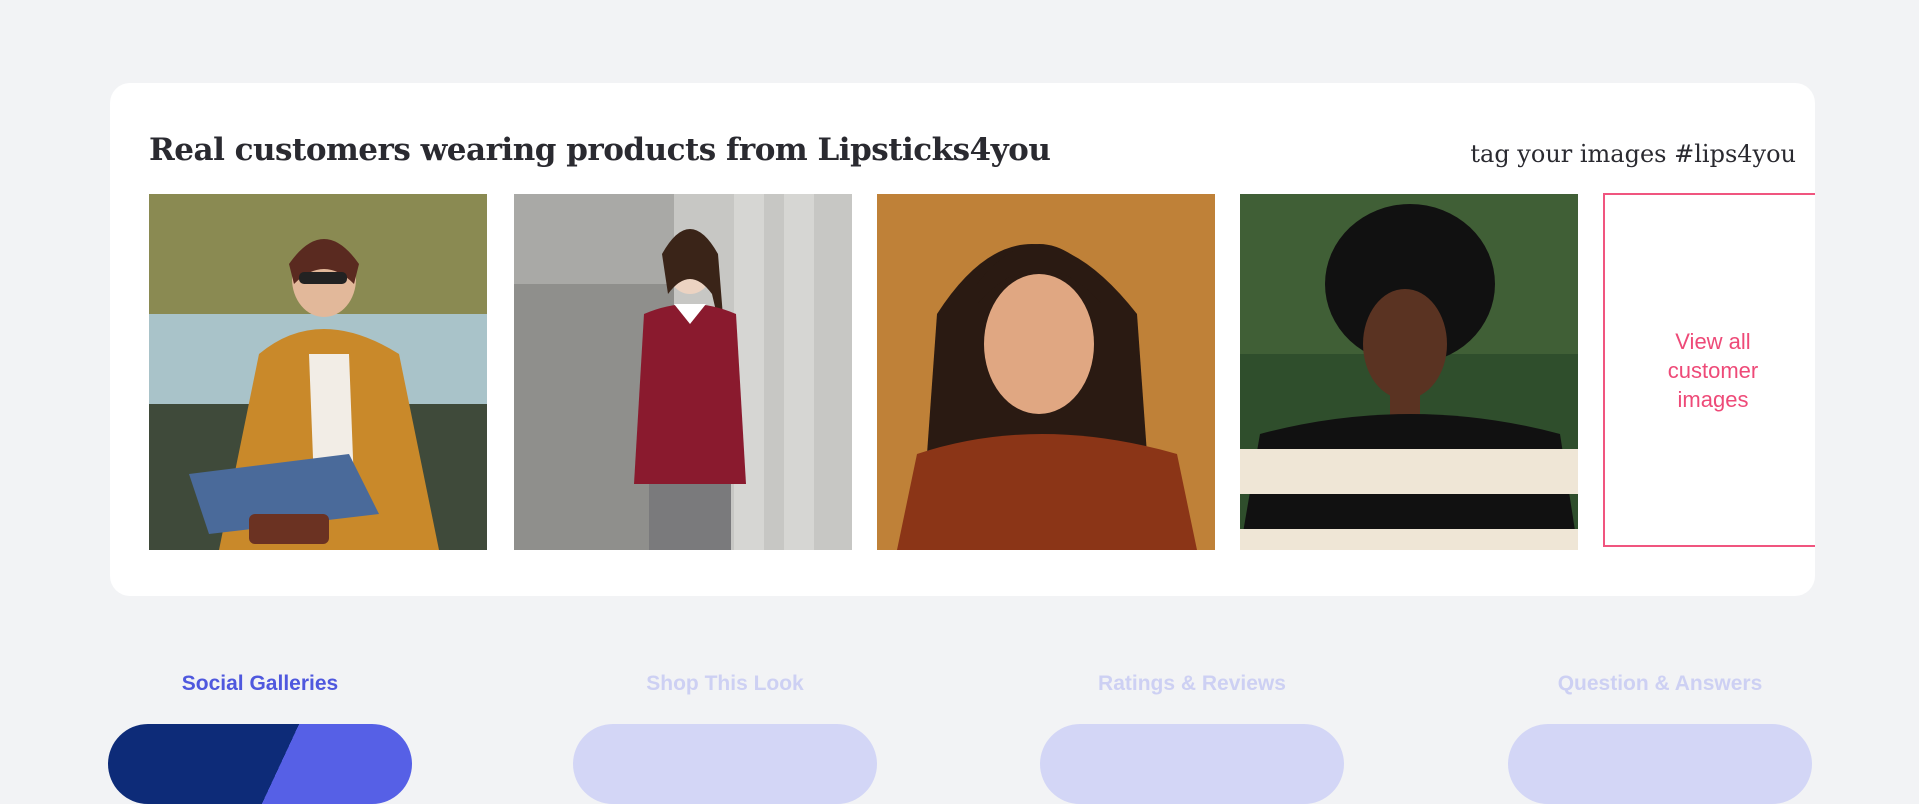 This screenshot has width=1919, height=804. What do you see at coordinates (1660, 684) in the screenshot?
I see `tab-question-answers: Question & Answers` at bounding box center [1660, 684].